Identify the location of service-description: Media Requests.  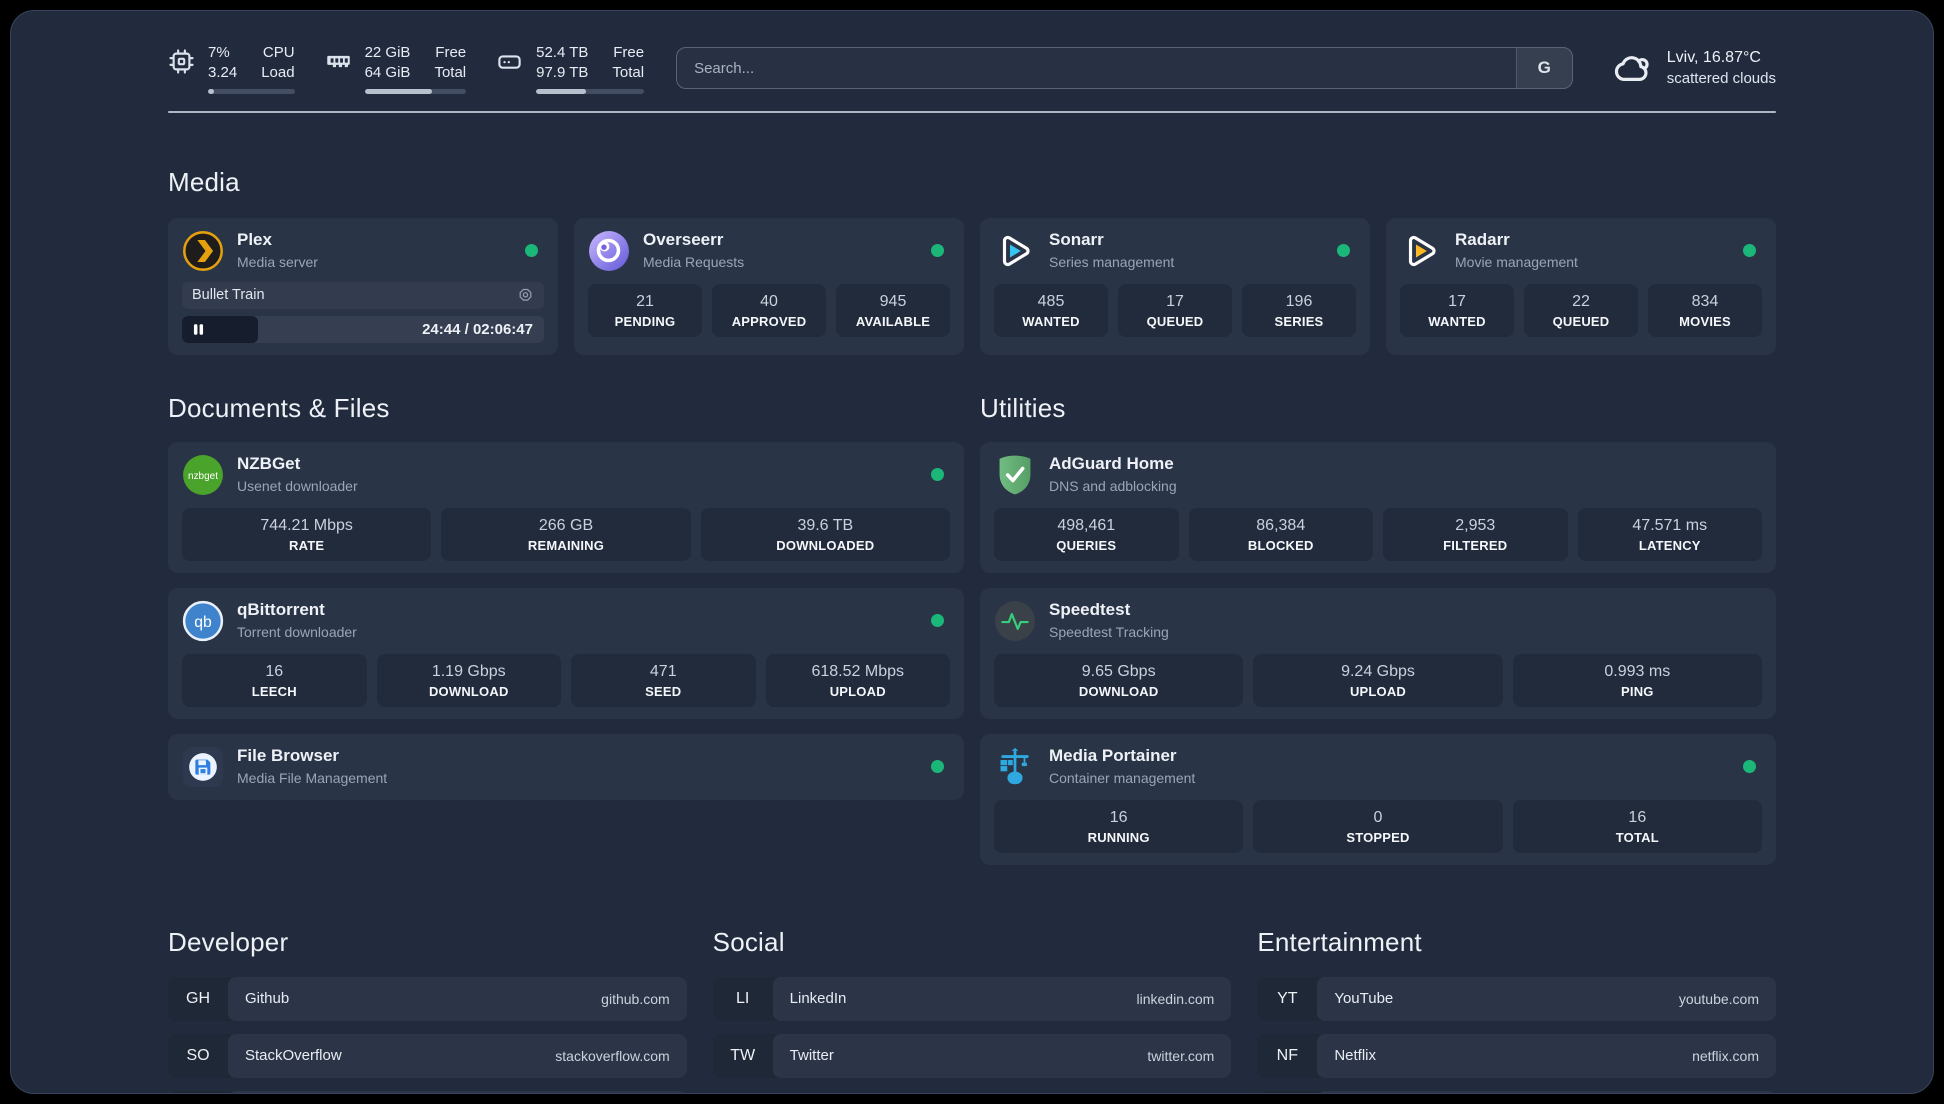
(694, 261).